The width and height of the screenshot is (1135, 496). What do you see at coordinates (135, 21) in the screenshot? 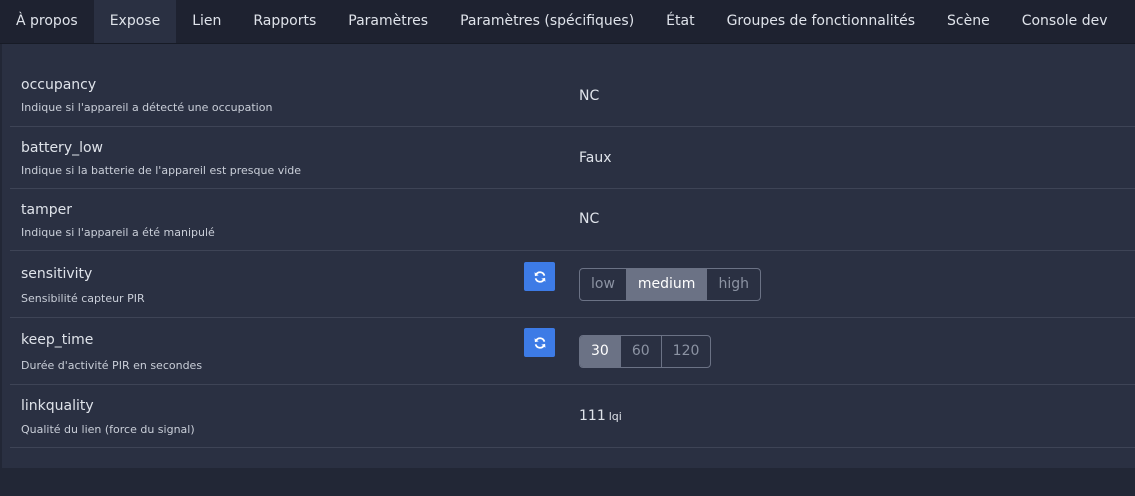
I see `tab-expose: Expose` at bounding box center [135, 21].